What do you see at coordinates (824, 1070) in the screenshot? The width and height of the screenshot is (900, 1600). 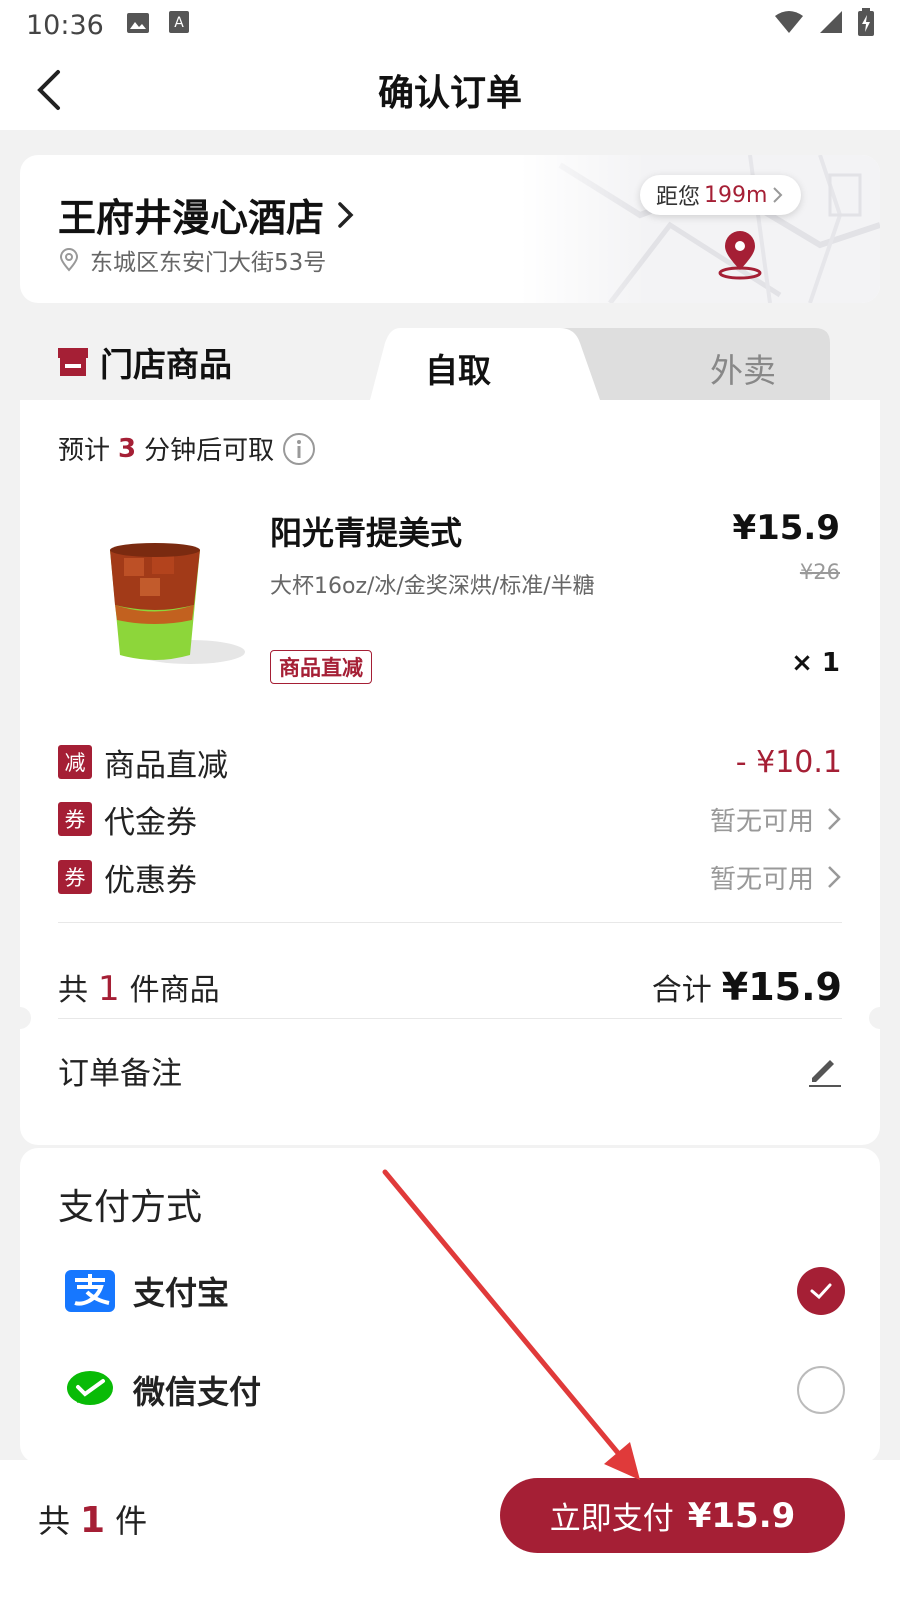 I see `edit-pencil-icon` at bounding box center [824, 1070].